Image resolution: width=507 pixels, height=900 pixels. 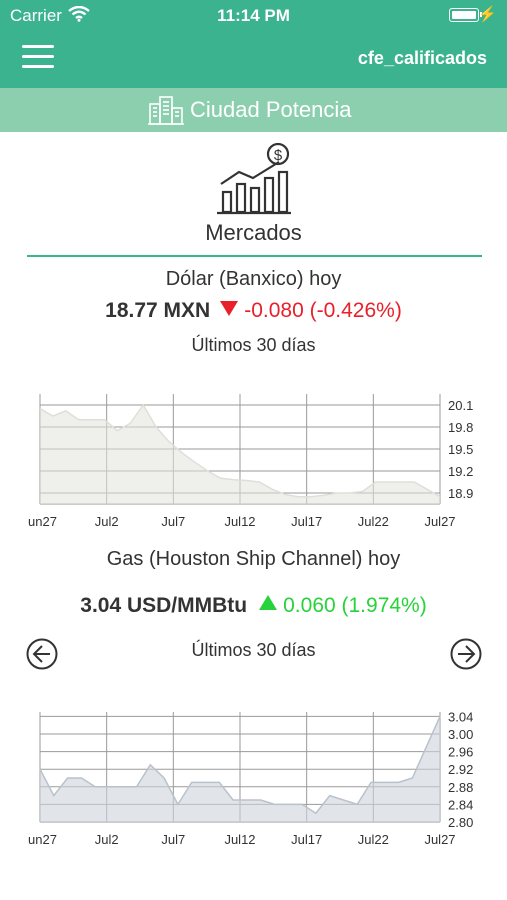 I want to click on nav-bar: cfe_calificados, so click(x=253, y=60).